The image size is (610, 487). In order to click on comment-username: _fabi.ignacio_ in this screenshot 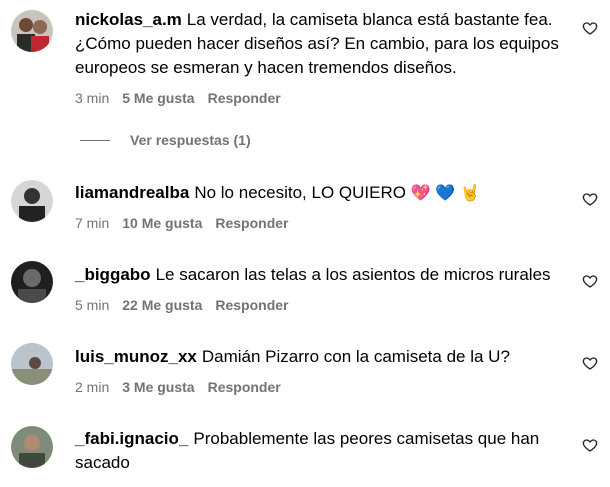, I will do `click(131, 438)`.